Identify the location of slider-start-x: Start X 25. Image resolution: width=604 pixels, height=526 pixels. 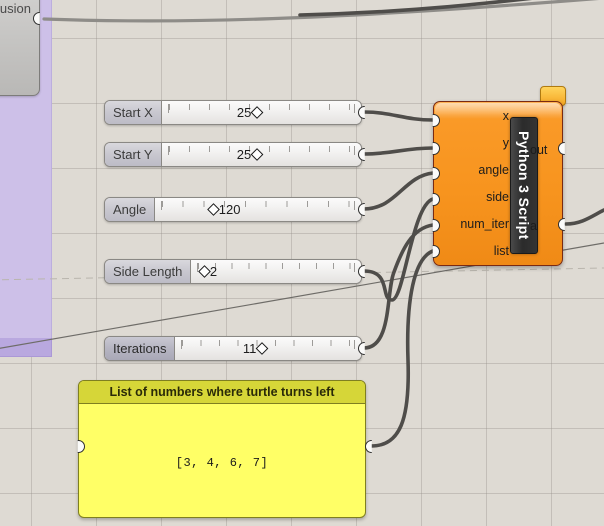
(233, 112).